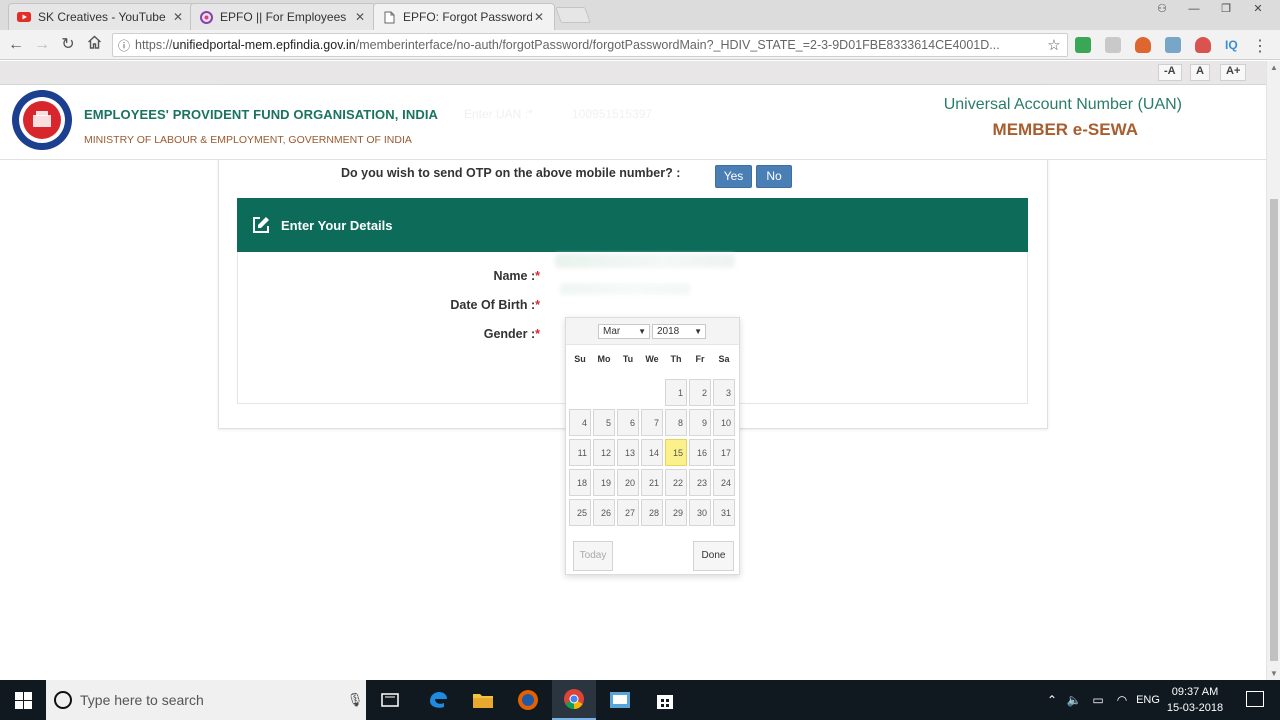 Image resolution: width=1280 pixels, height=720 pixels. Describe the element at coordinates (700, 452) in the screenshot. I see `calendar-day: 16` at that location.